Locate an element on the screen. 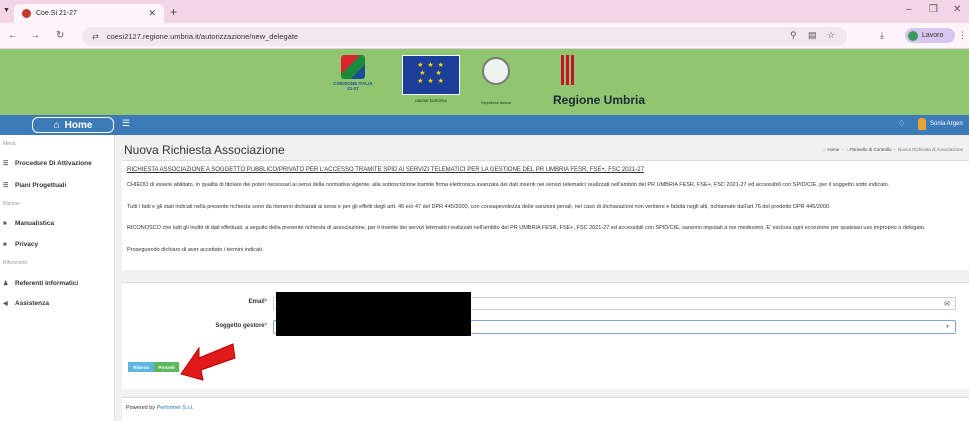 The image size is (969, 421). restore-icon: ❐ is located at coordinates (933, 9).